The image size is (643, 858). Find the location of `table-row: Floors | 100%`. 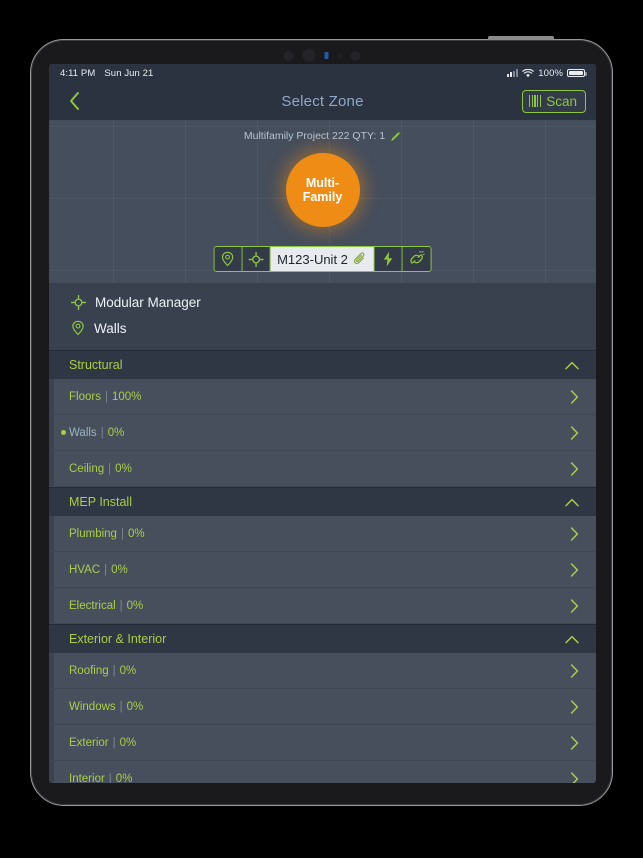

table-row: Floors | 100% is located at coordinates (322, 397).